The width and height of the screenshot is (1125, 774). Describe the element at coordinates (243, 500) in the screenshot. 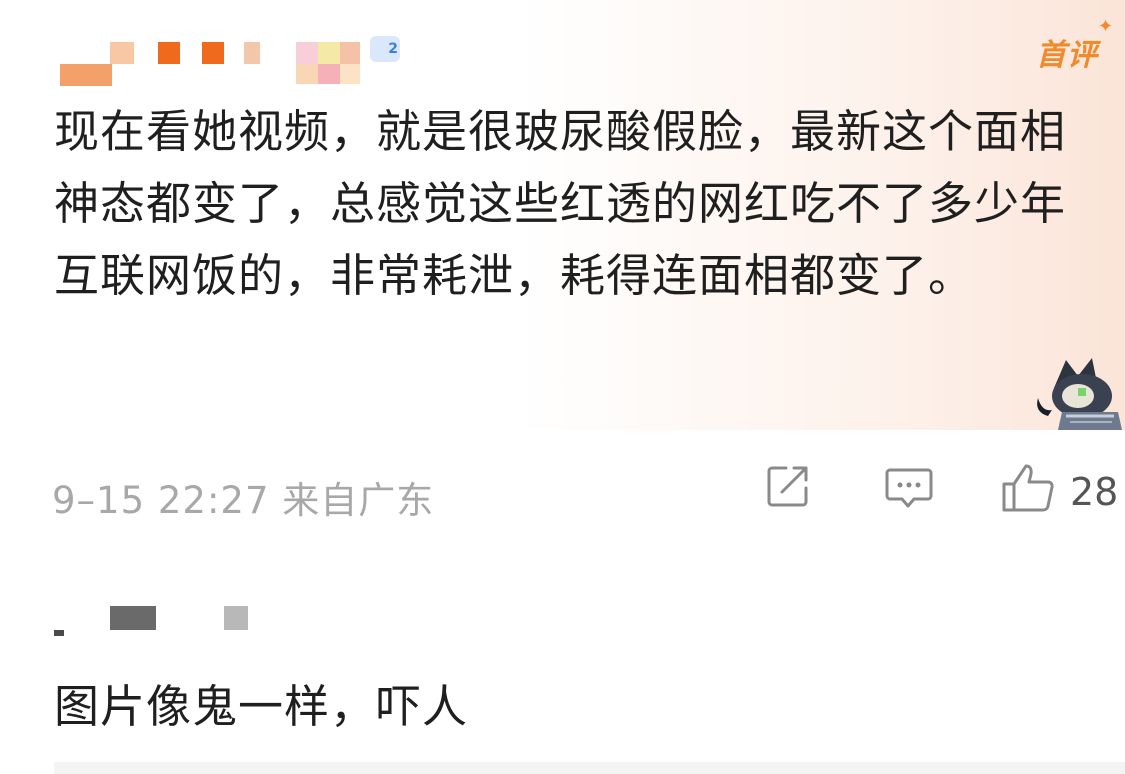

I see `comment-timestamp-location: 9–15 22:27 来自广东` at that location.